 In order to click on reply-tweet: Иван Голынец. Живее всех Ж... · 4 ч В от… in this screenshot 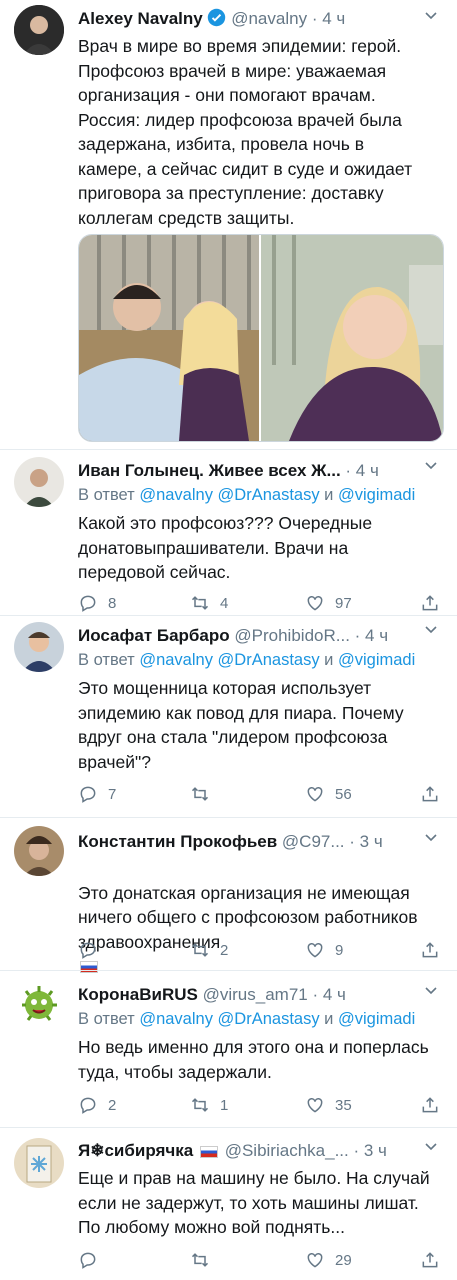, I will do `click(228, 532)`.